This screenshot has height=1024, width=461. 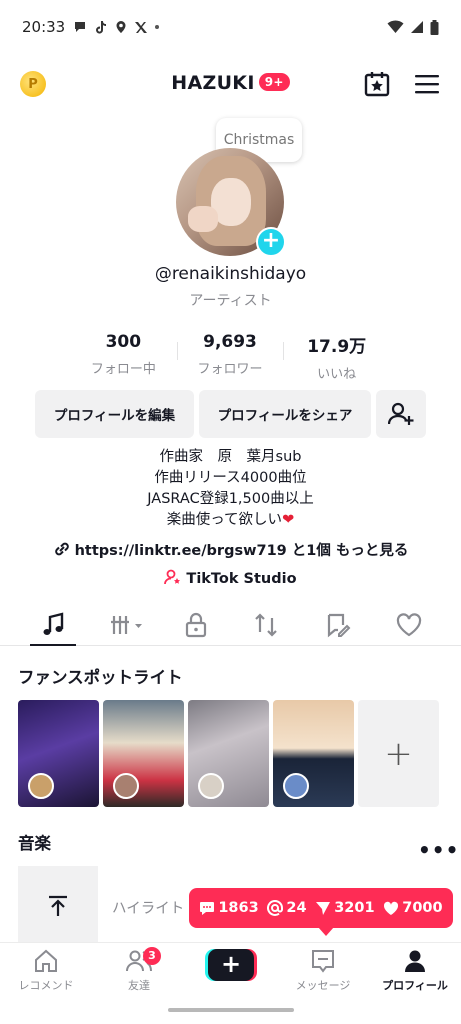 I want to click on profile-icon, so click(x=415, y=961).